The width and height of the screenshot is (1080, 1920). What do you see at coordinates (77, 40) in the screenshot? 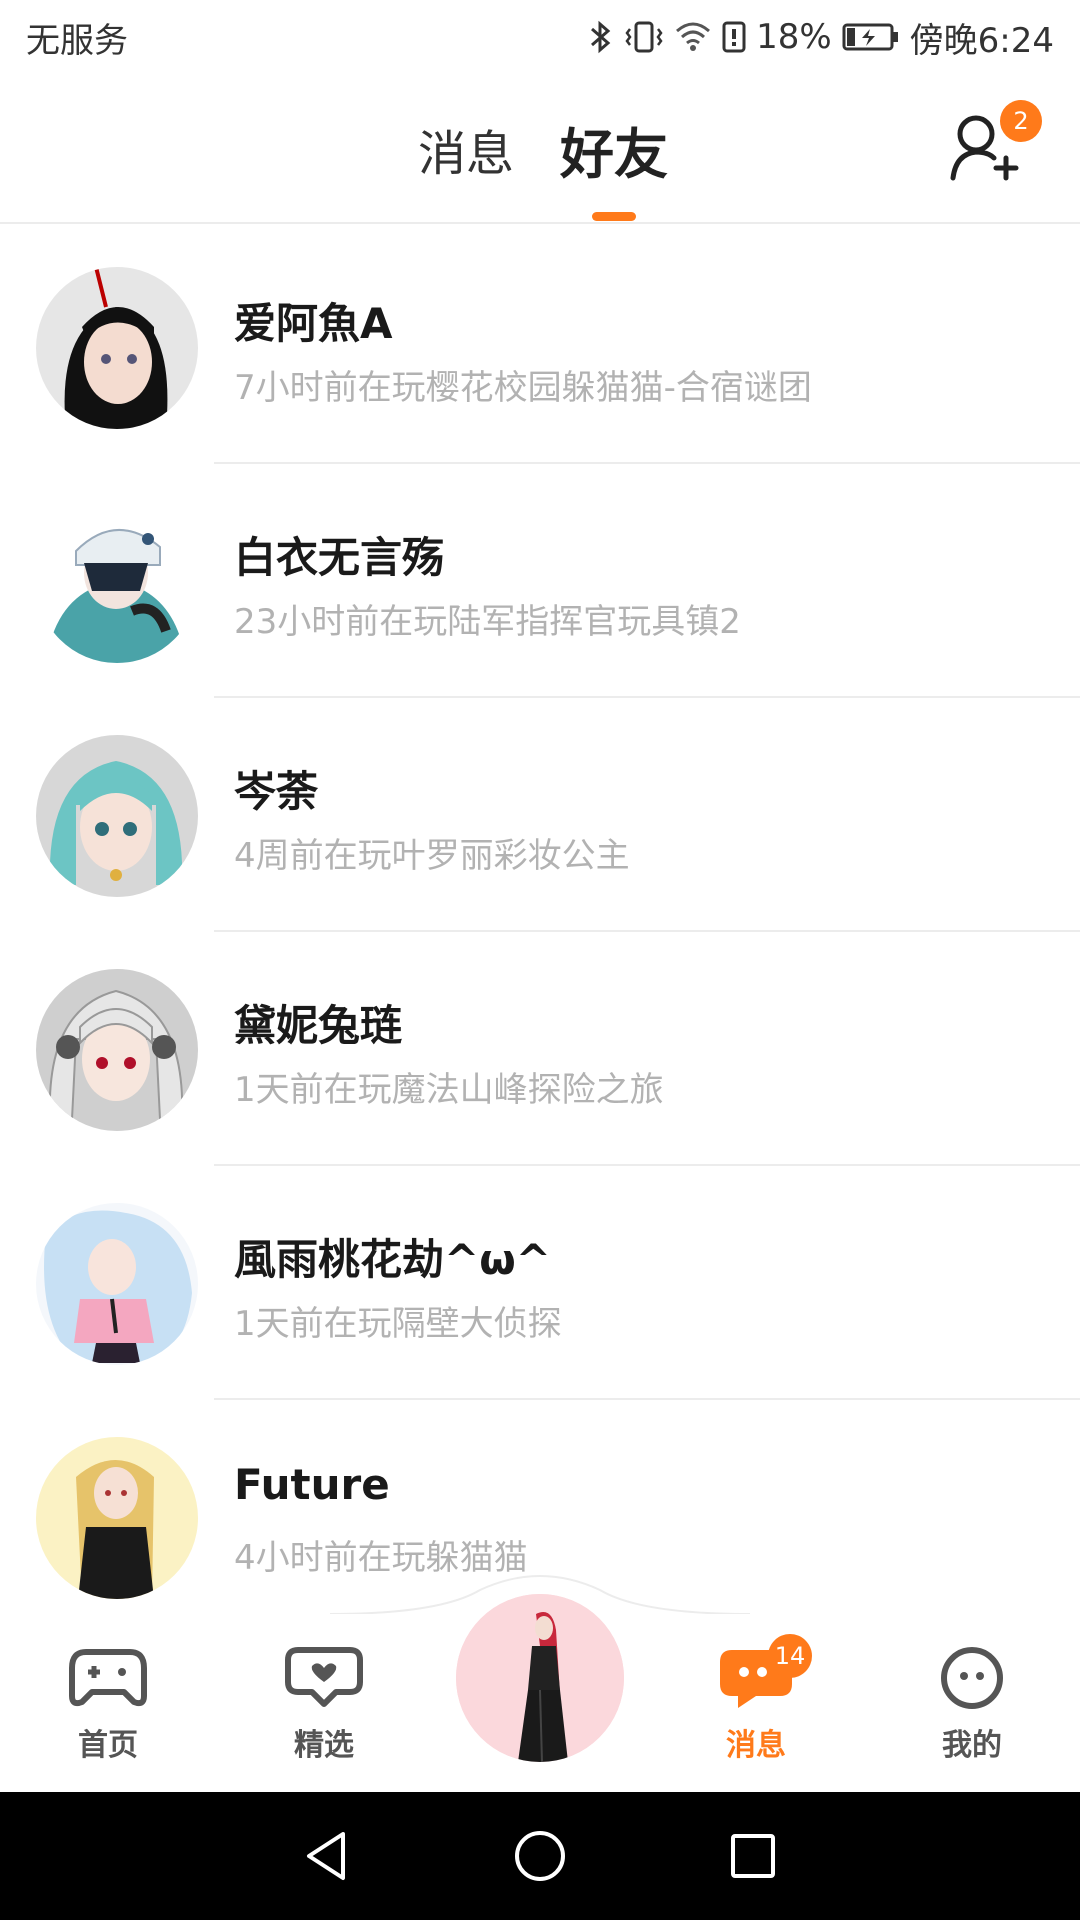
I see `carrier-label: 无服务` at bounding box center [77, 40].